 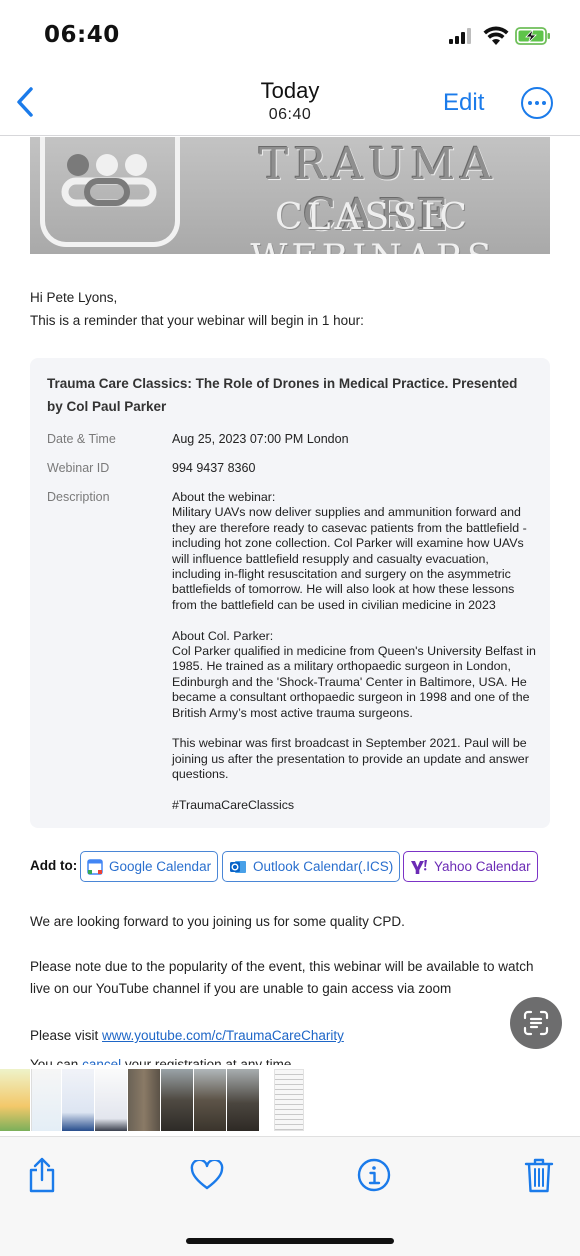 I want to click on google-calendar-button: Google Calendar, so click(x=149, y=866).